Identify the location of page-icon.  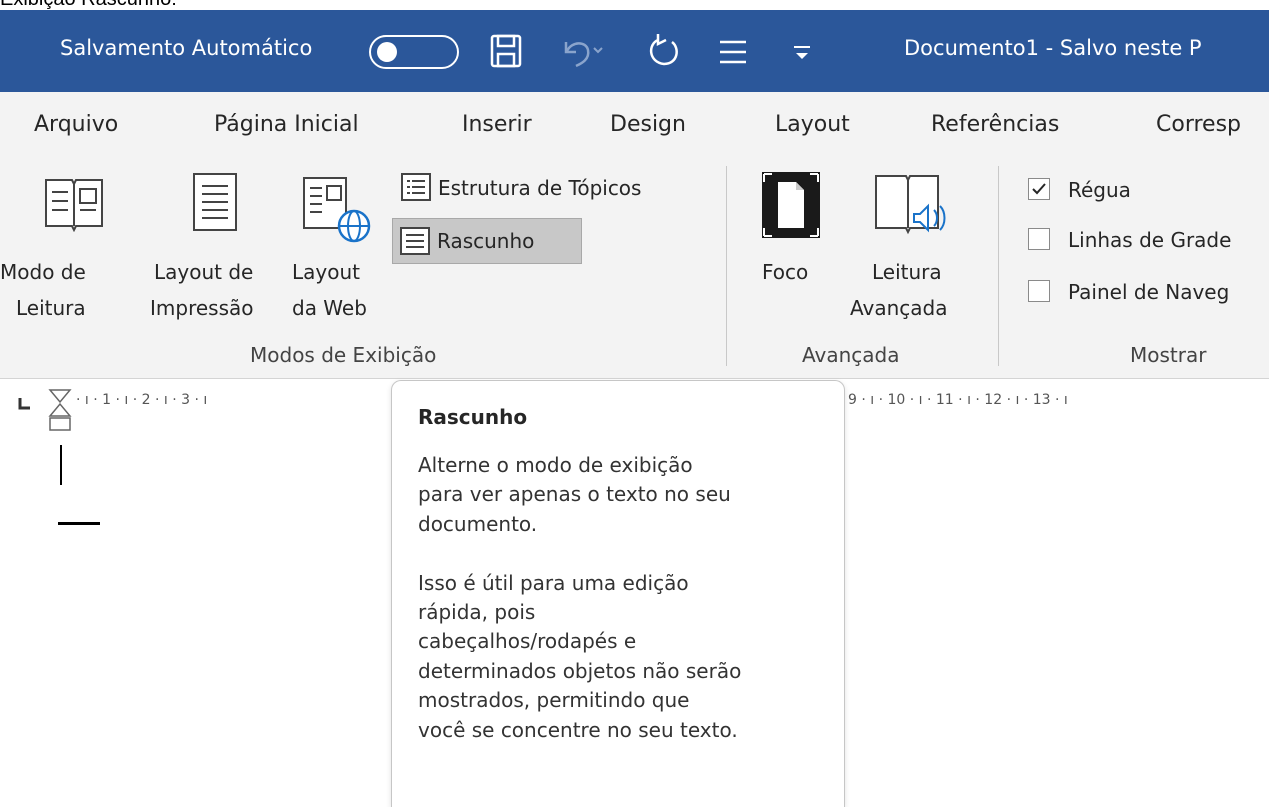
(215, 202).